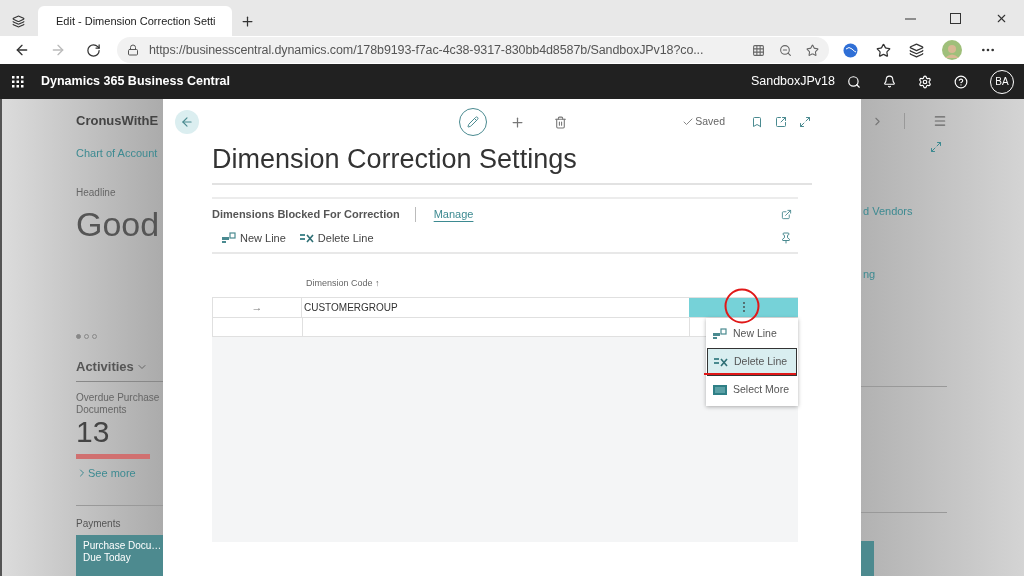  I want to click on cue-value: 13, so click(119, 431).